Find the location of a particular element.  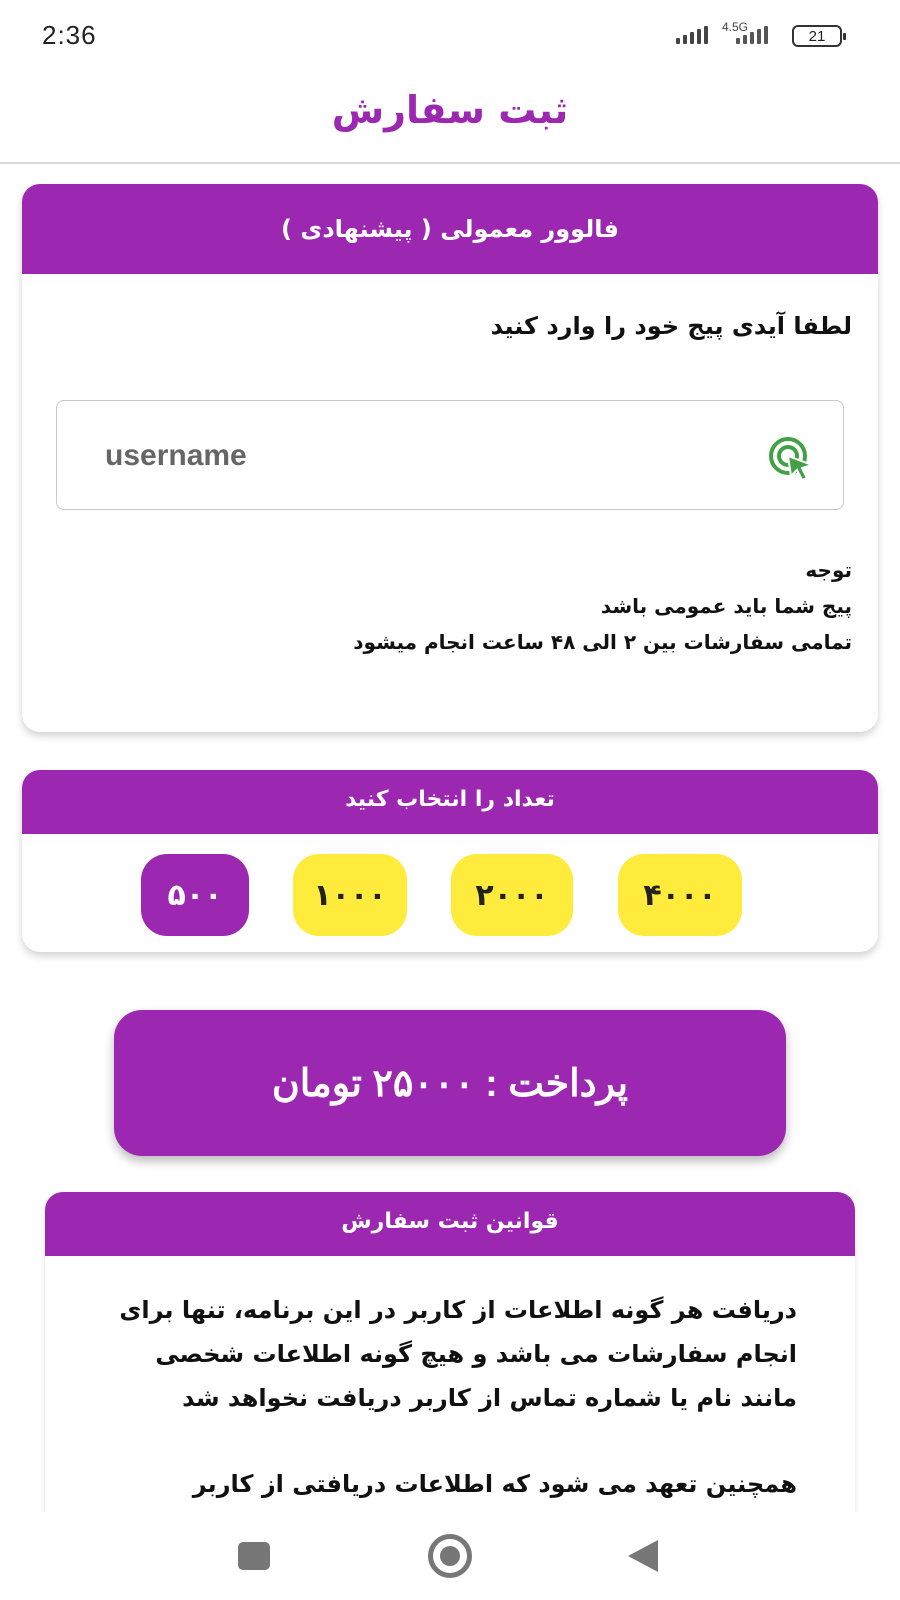

service-card-header: فالوور معمولی ( پیشنهادی ) is located at coordinates (450, 229).